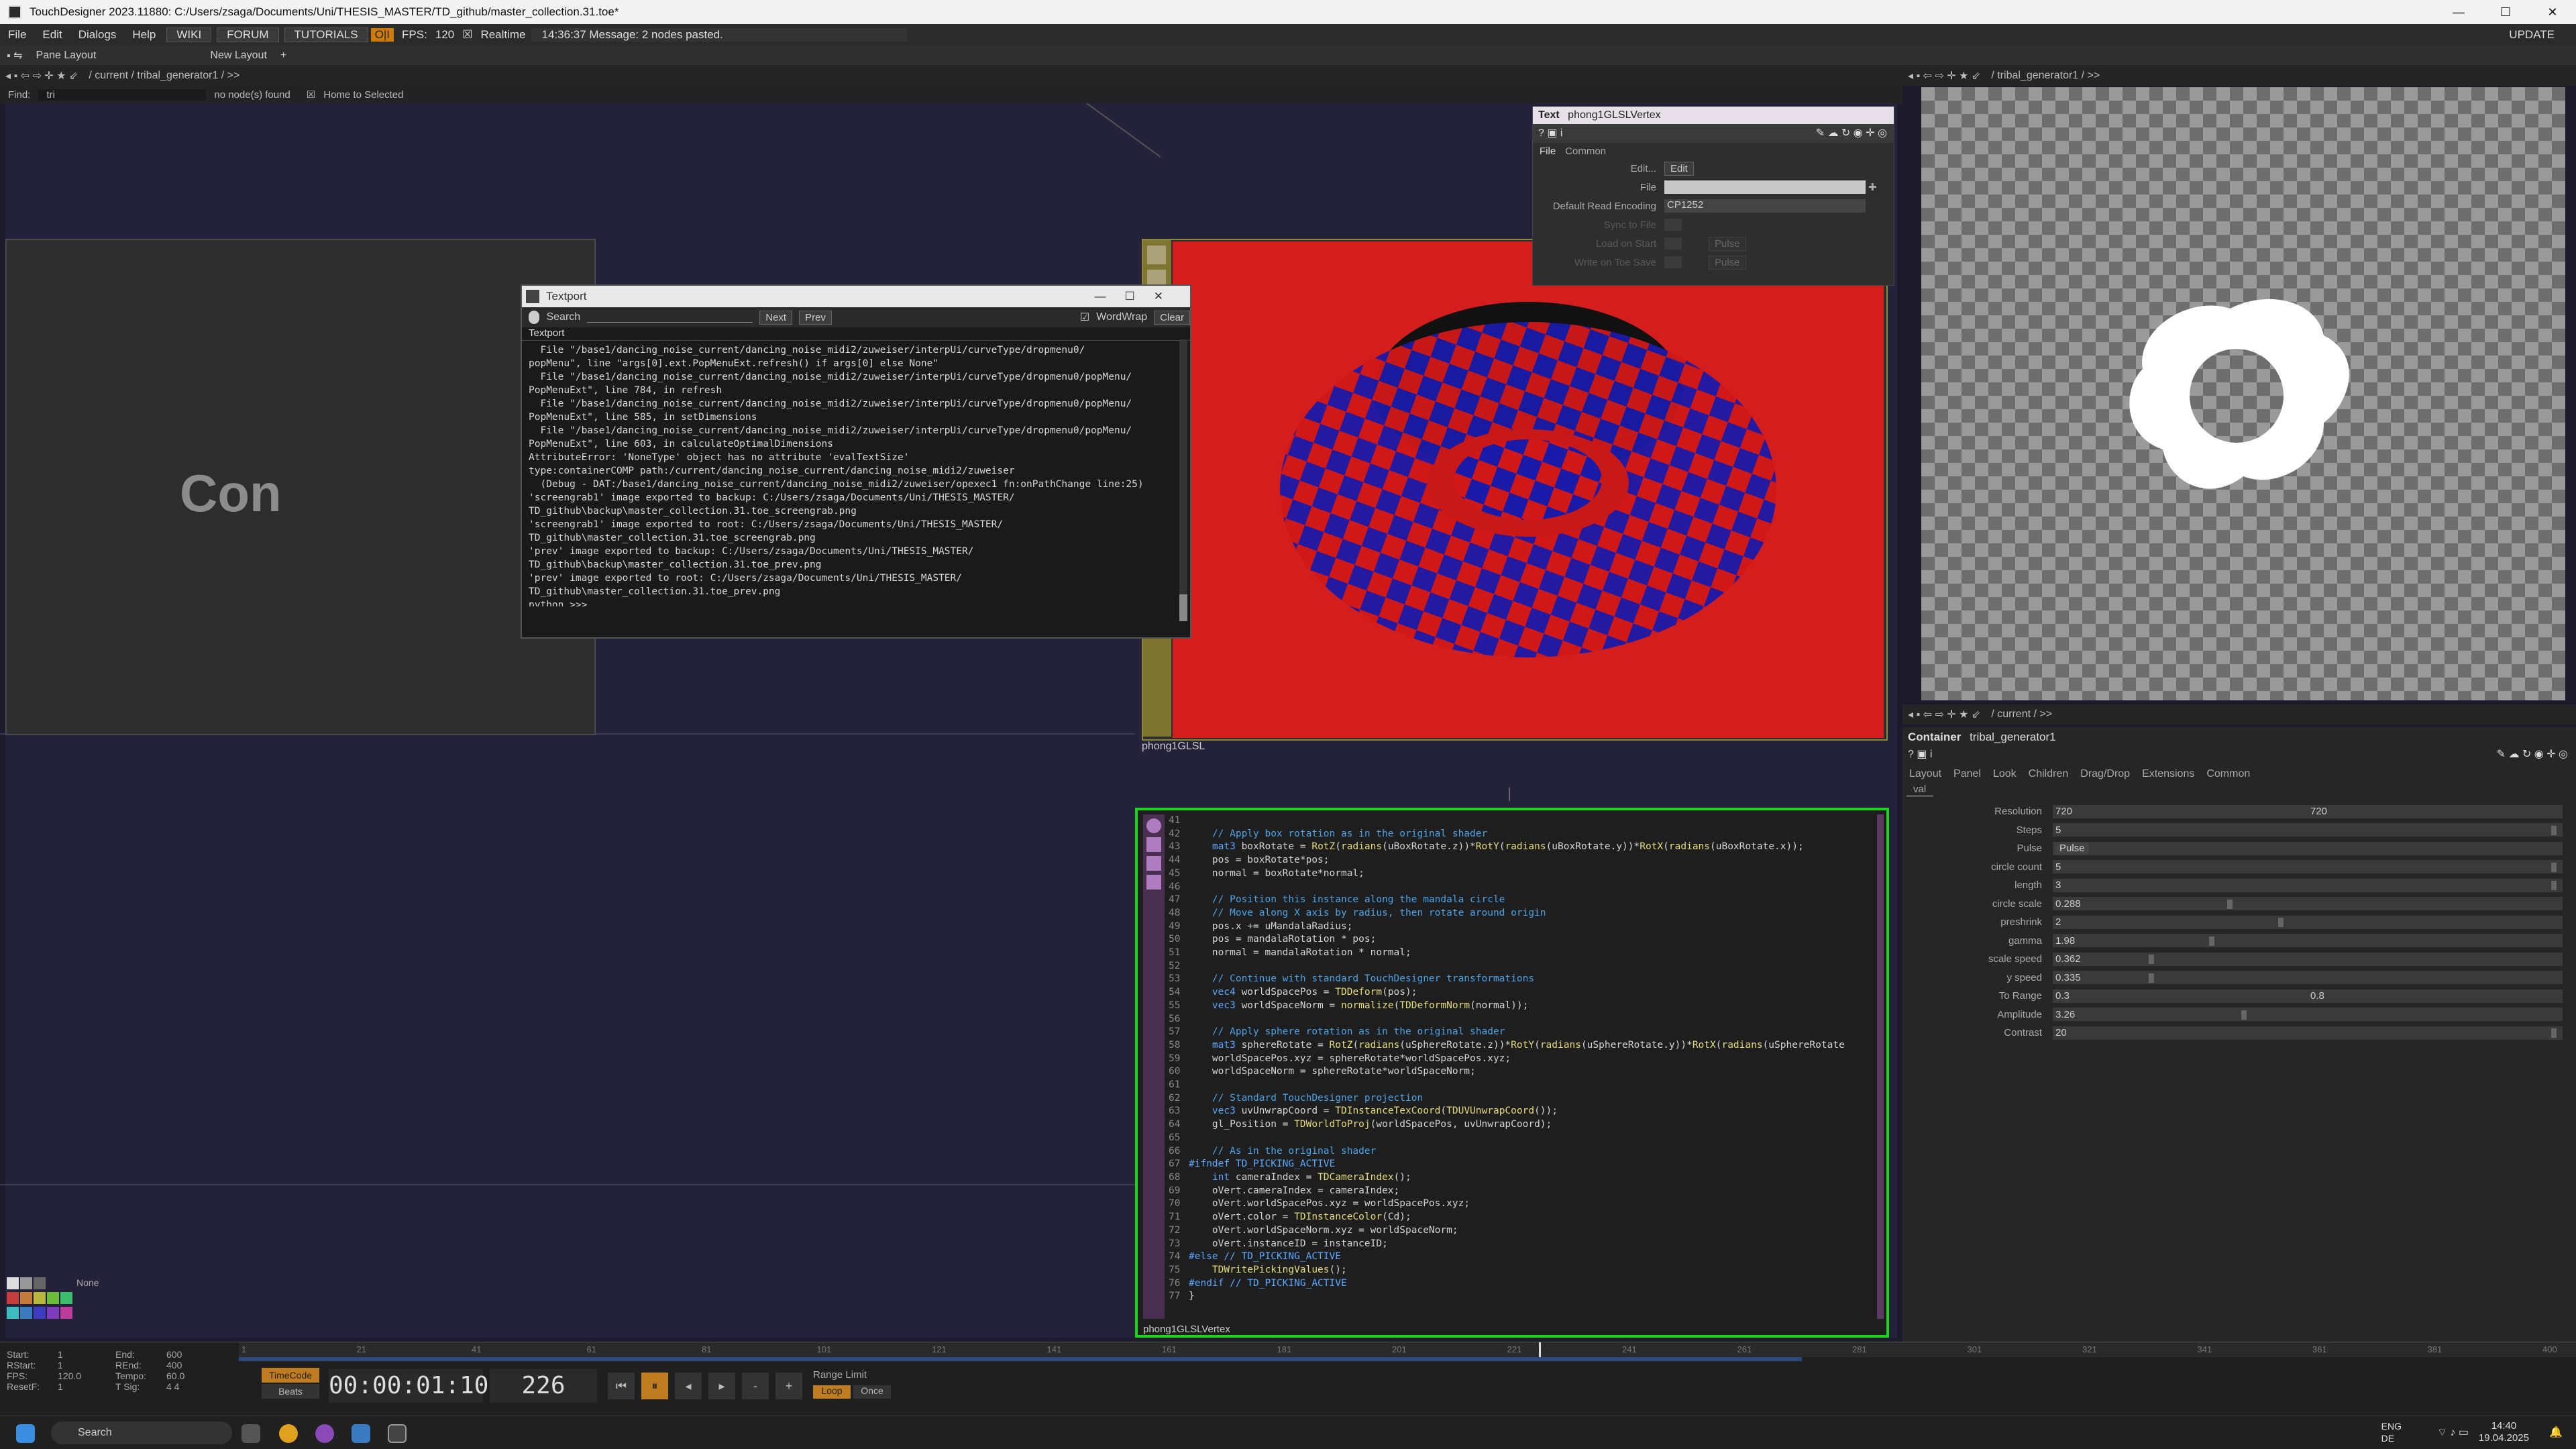 Image resolution: width=2576 pixels, height=1449 pixels. I want to click on prev-button: Prev, so click(815, 317).